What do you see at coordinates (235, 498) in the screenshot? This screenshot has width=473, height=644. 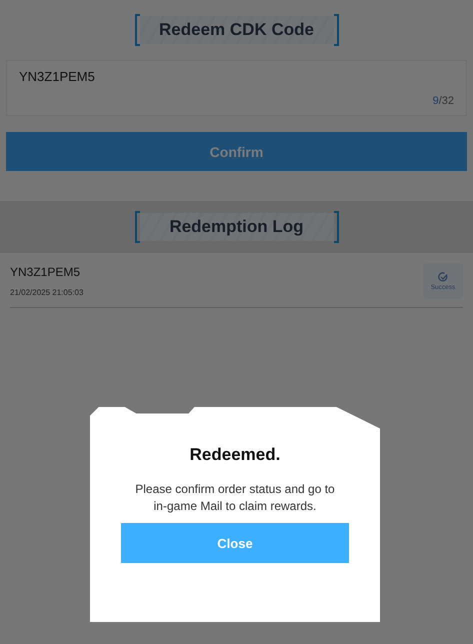 I see `dialog-message: Please confirm order status and go to in-game Mail to claim rewards.` at bounding box center [235, 498].